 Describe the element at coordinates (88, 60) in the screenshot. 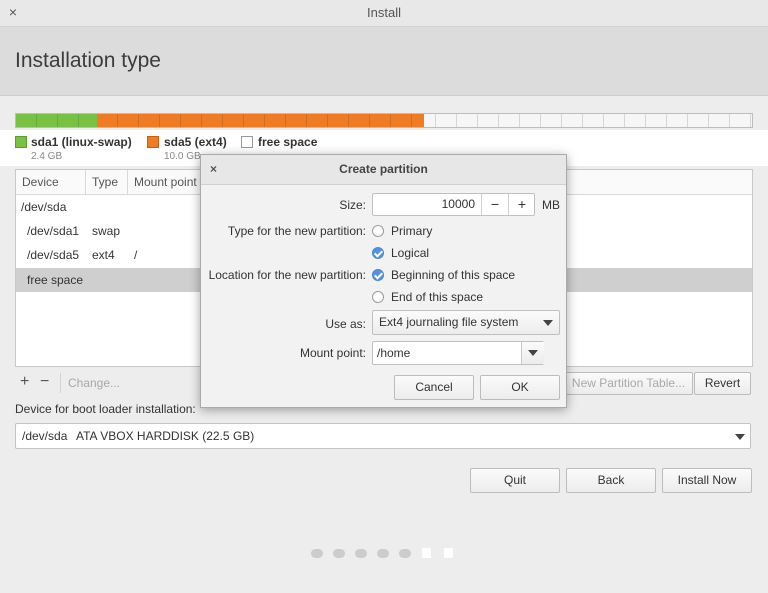

I see `page-title: Installation type` at that location.